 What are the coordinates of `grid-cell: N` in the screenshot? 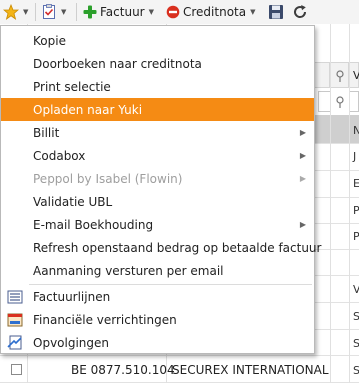 It's located at (356, 130).